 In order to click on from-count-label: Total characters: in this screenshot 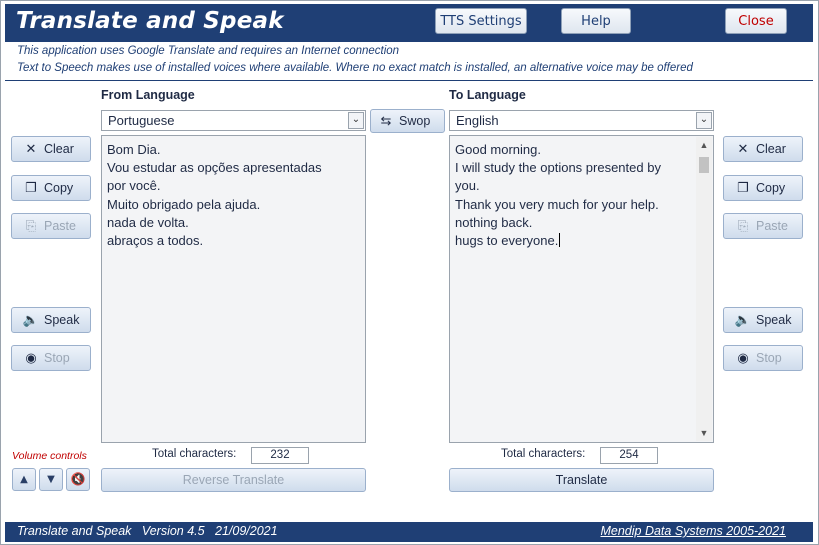, I will do `click(194, 454)`.